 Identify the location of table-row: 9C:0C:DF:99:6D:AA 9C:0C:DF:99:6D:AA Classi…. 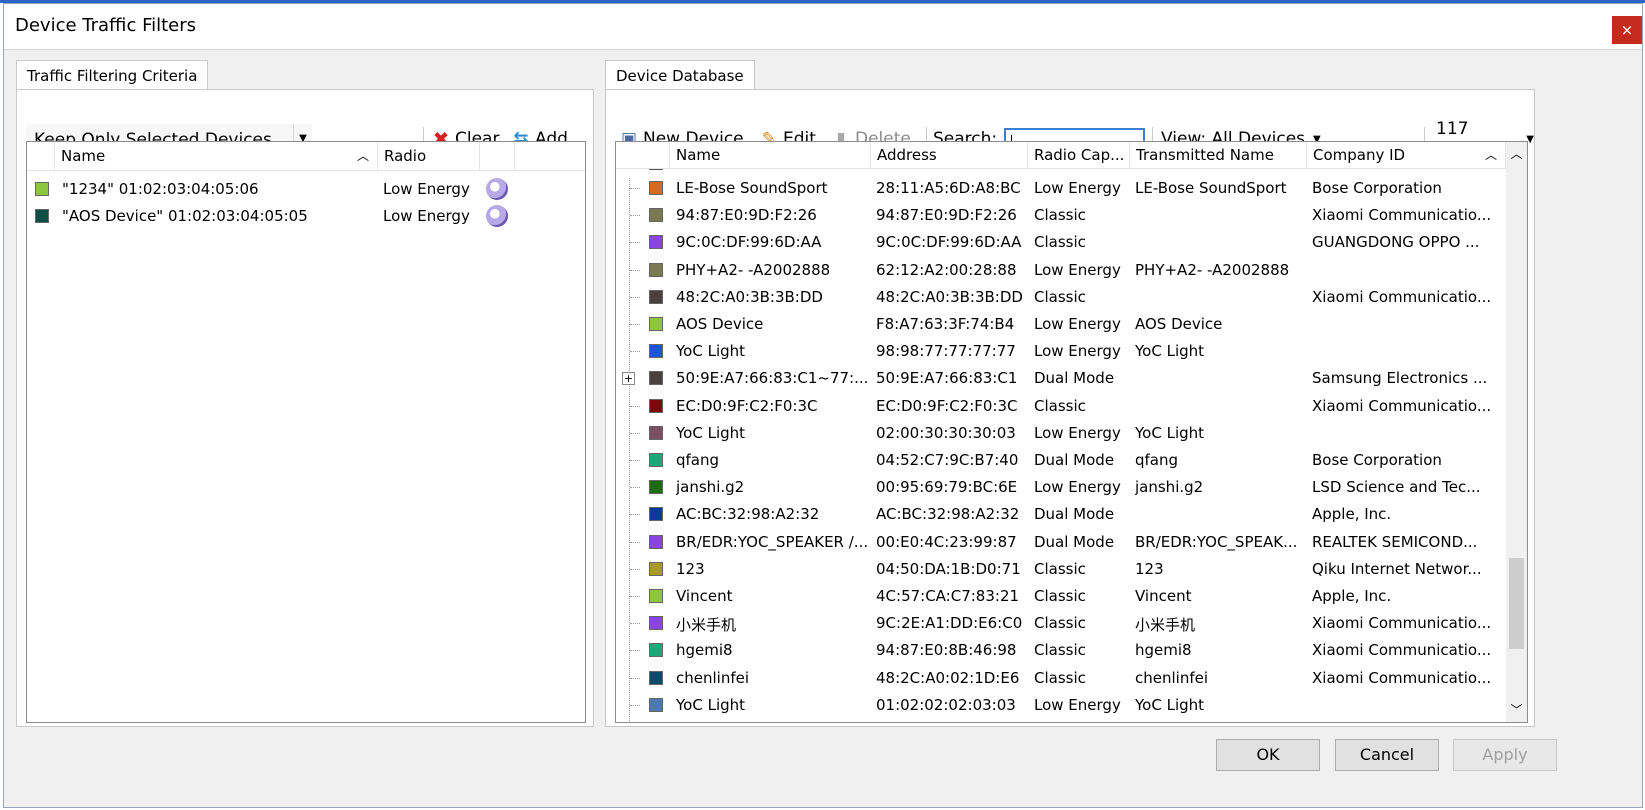
(1061, 242).